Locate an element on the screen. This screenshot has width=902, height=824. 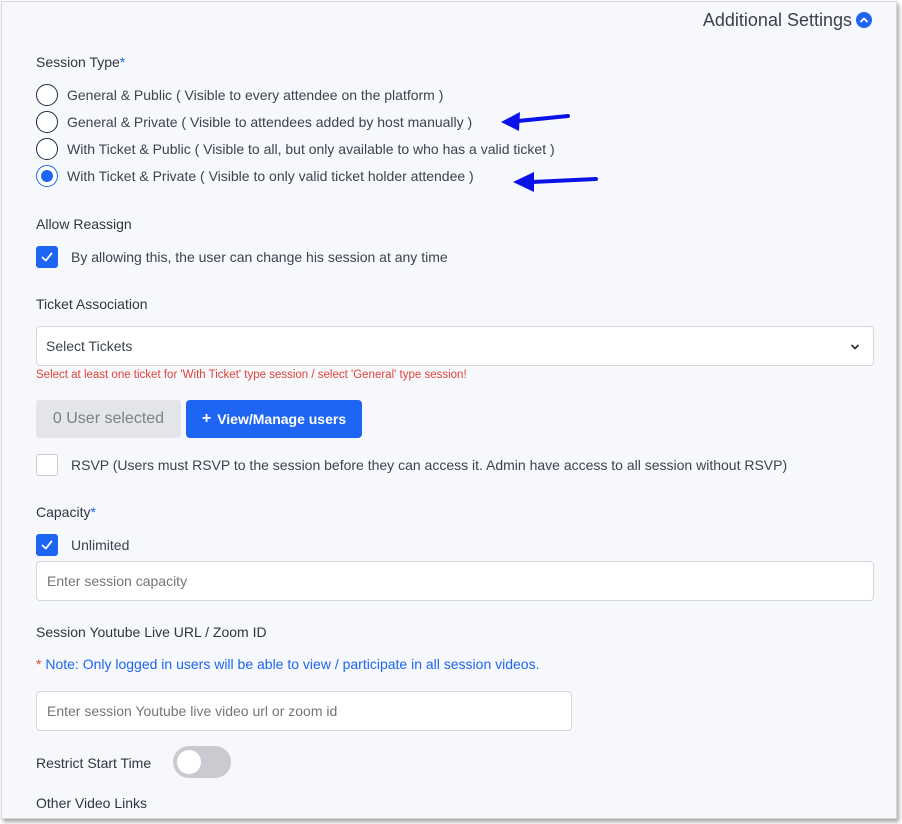
plus-icon: + is located at coordinates (206, 418).